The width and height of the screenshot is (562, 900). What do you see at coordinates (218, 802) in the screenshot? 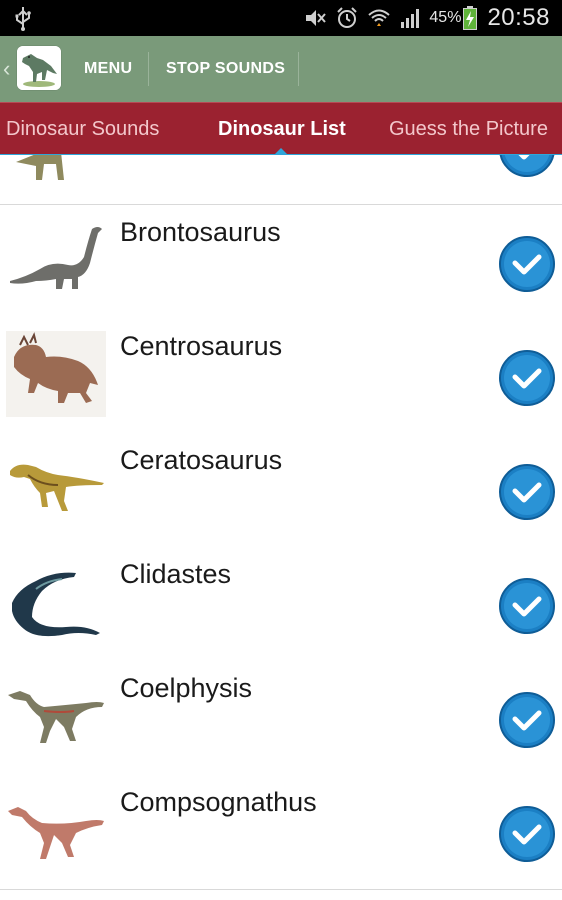
I see `dinosaur-name: Compsognathus` at bounding box center [218, 802].